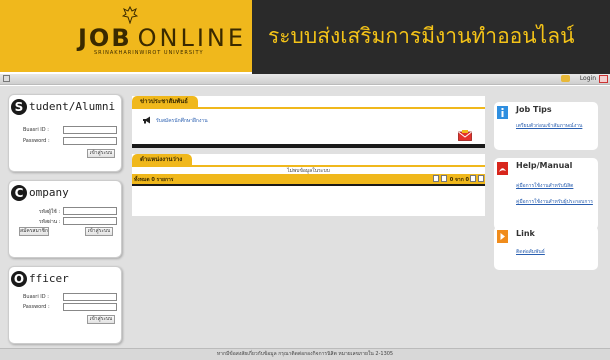  What do you see at coordinates (90, 297) in the screenshot?
I see `officer-id-input` at bounding box center [90, 297].